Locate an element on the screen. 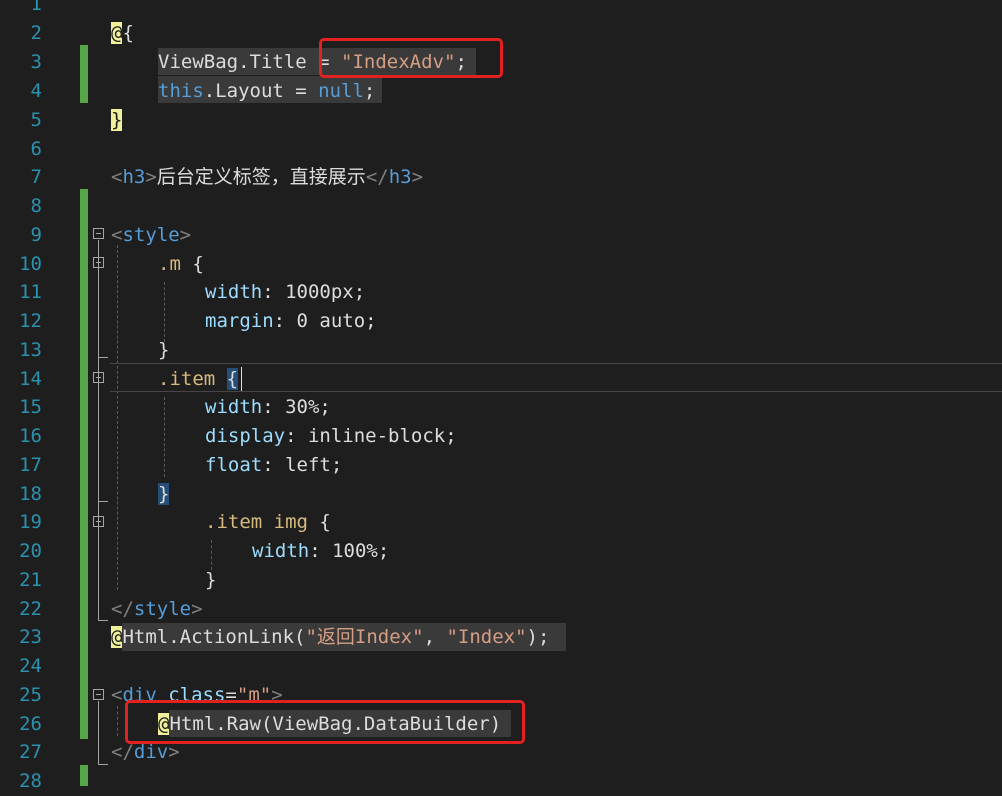 Image resolution: width=1002 pixels, height=796 pixels. css-property: margin is located at coordinates (239, 321).